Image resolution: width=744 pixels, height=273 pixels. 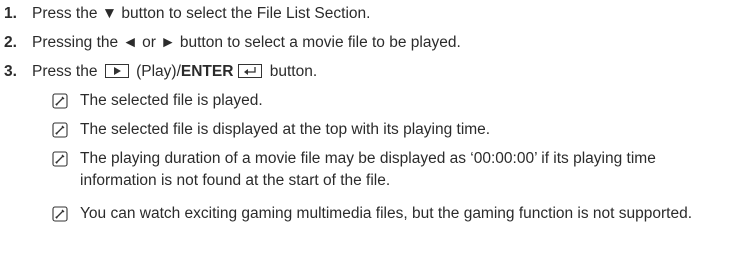 I want to click on step-text-before: Pressing the, so click(x=77, y=42).